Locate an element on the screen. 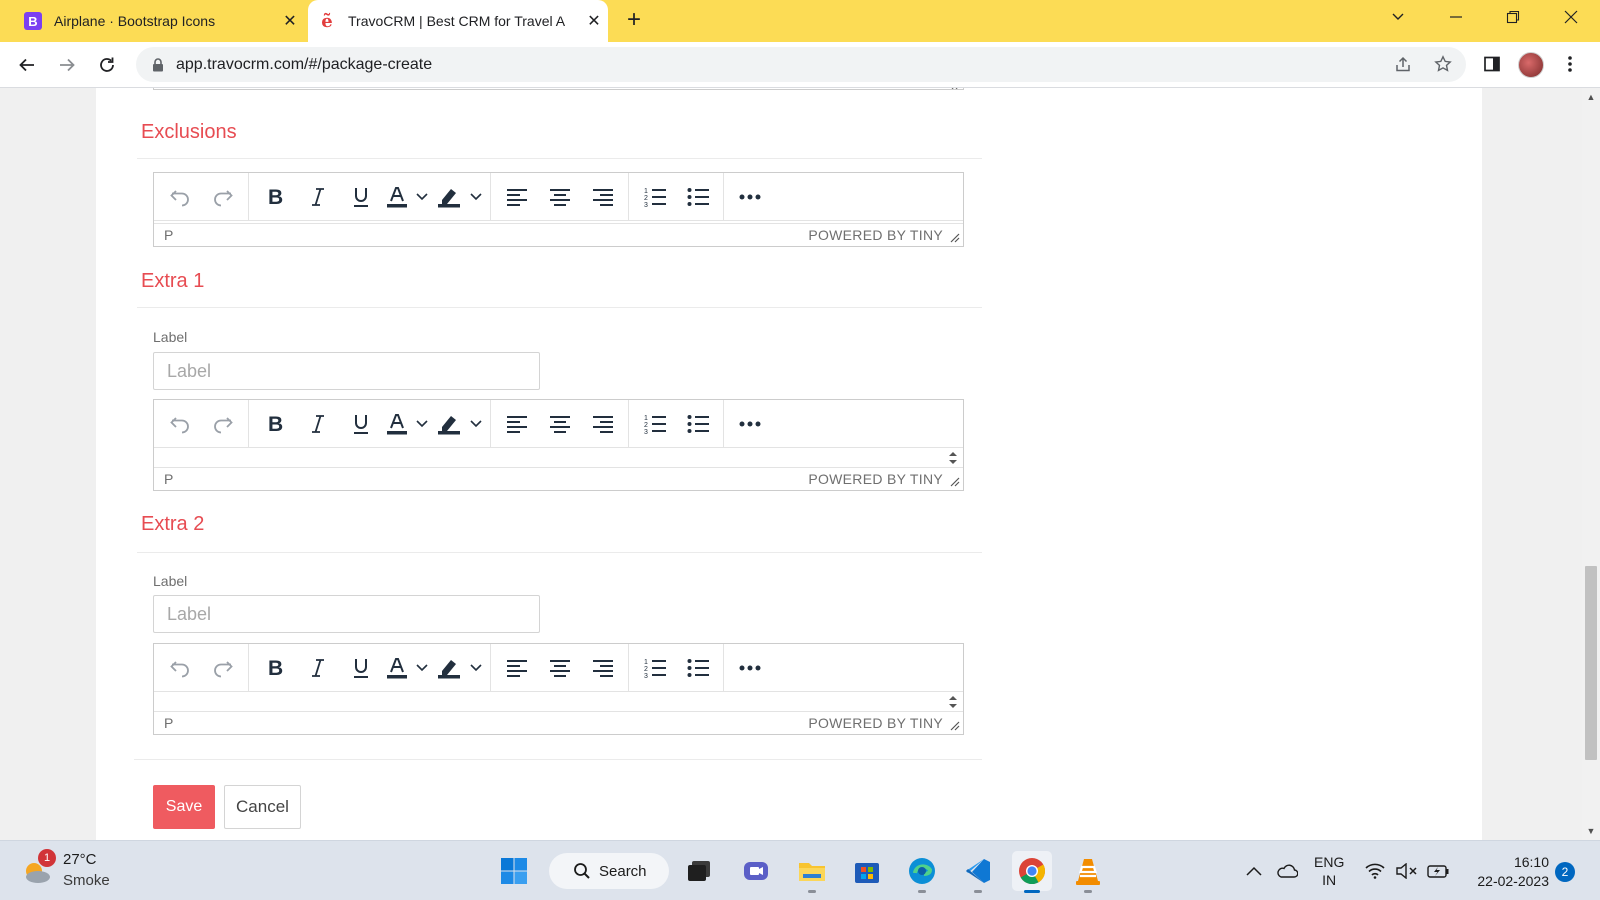 Image resolution: width=1600 pixels, height=900 pixels. profile-avatar is located at coordinates (1531, 65).